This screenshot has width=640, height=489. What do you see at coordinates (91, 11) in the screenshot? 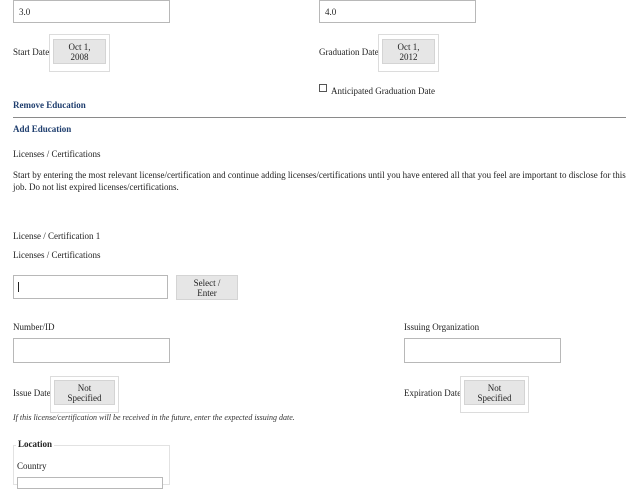
I see `gpa-input` at bounding box center [91, 11].